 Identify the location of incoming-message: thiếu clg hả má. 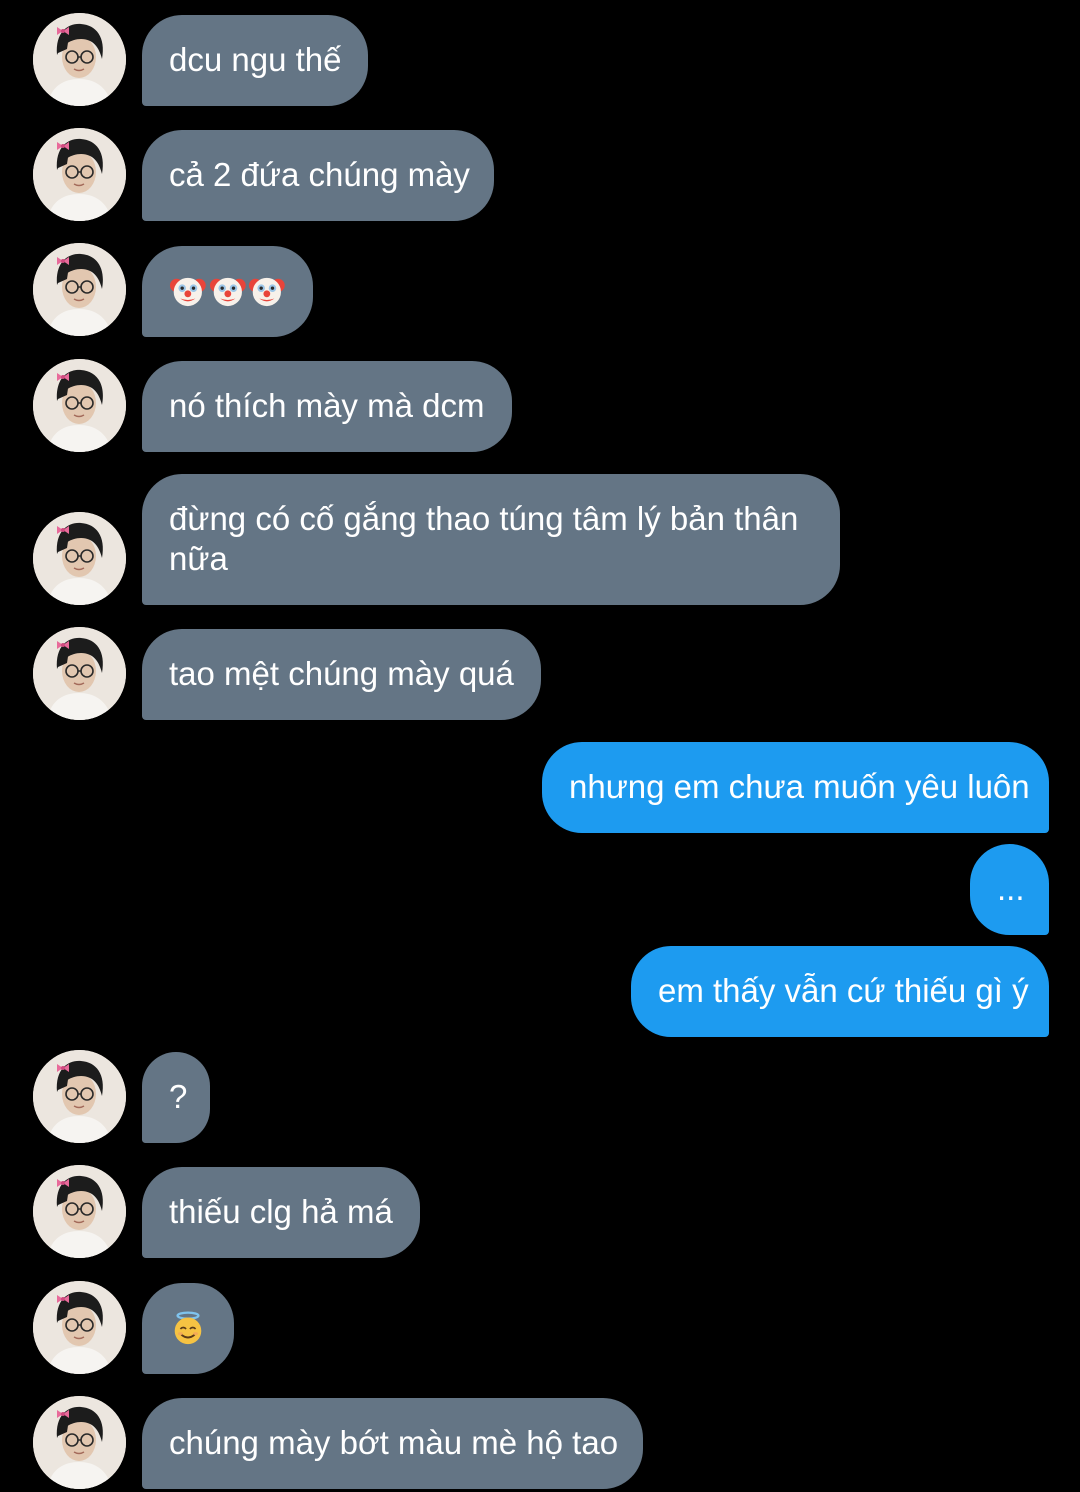
(281, 1212).